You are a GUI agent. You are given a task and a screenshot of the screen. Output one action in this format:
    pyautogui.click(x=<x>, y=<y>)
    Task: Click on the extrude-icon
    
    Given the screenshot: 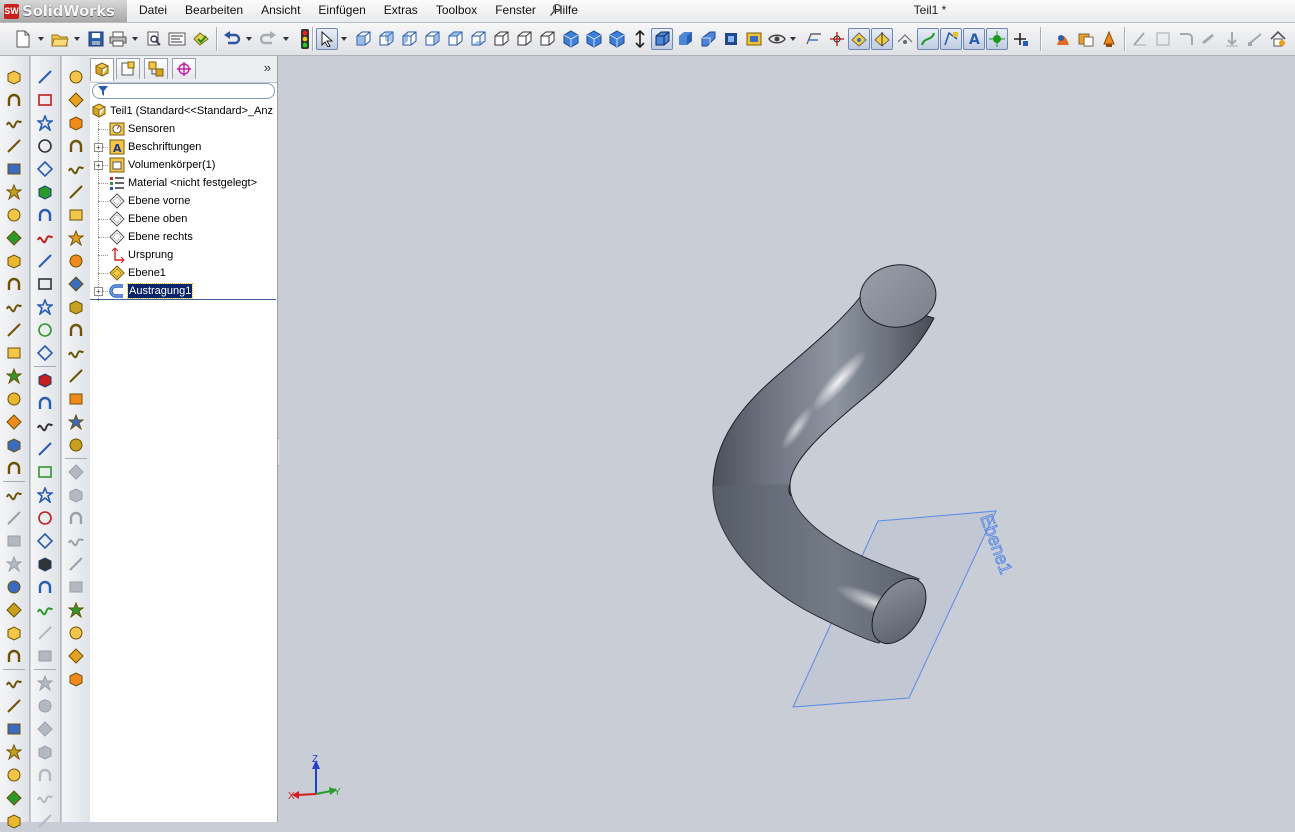 What is the action you would take?
    pyautogui.click(x=14, y=77)
    